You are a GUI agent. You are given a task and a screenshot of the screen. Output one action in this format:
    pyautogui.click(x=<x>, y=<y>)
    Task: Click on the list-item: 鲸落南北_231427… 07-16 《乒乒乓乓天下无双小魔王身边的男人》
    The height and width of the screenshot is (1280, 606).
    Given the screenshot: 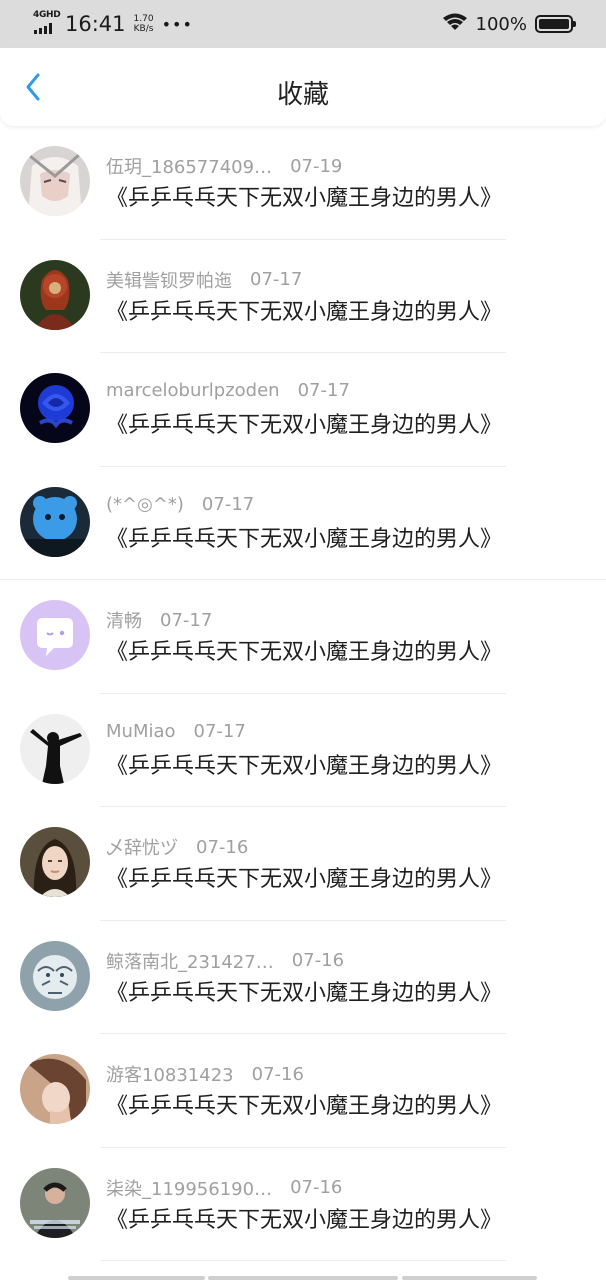 What is the action you would take?
    pyautogui.click(x=303, y=977)
    